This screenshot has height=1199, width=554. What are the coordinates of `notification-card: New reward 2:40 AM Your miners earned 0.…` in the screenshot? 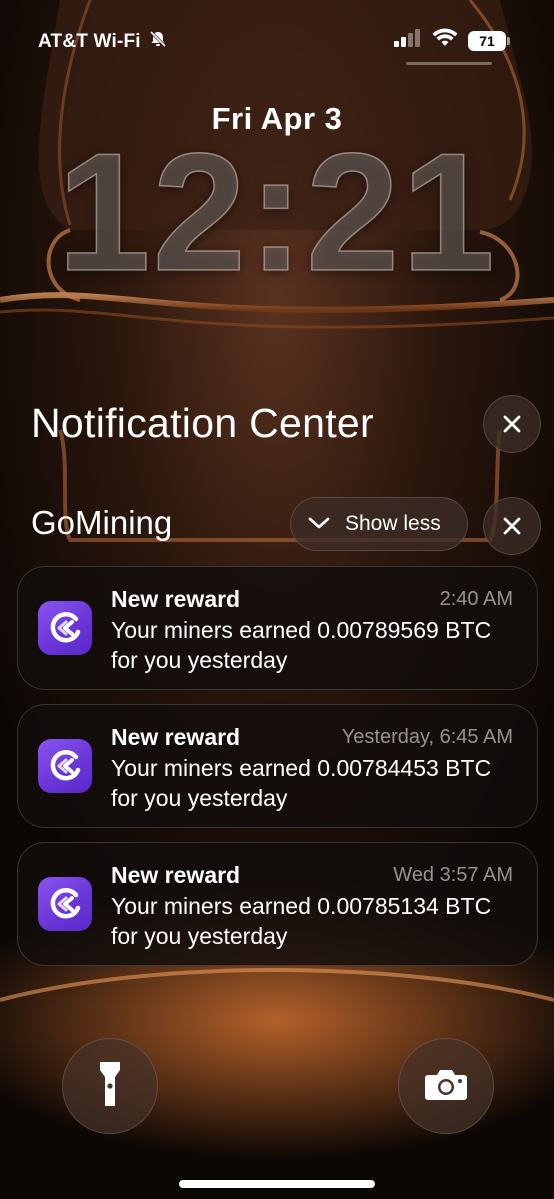 It's located at (277, 628).